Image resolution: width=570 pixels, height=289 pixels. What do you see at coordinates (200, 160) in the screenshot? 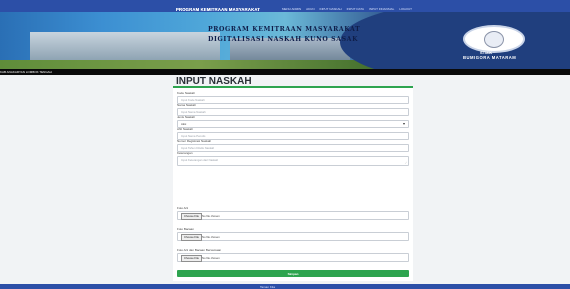
I see `keterangan-placeholder: Input Keterangan dari Naskah` at bounding box center [200, 160].